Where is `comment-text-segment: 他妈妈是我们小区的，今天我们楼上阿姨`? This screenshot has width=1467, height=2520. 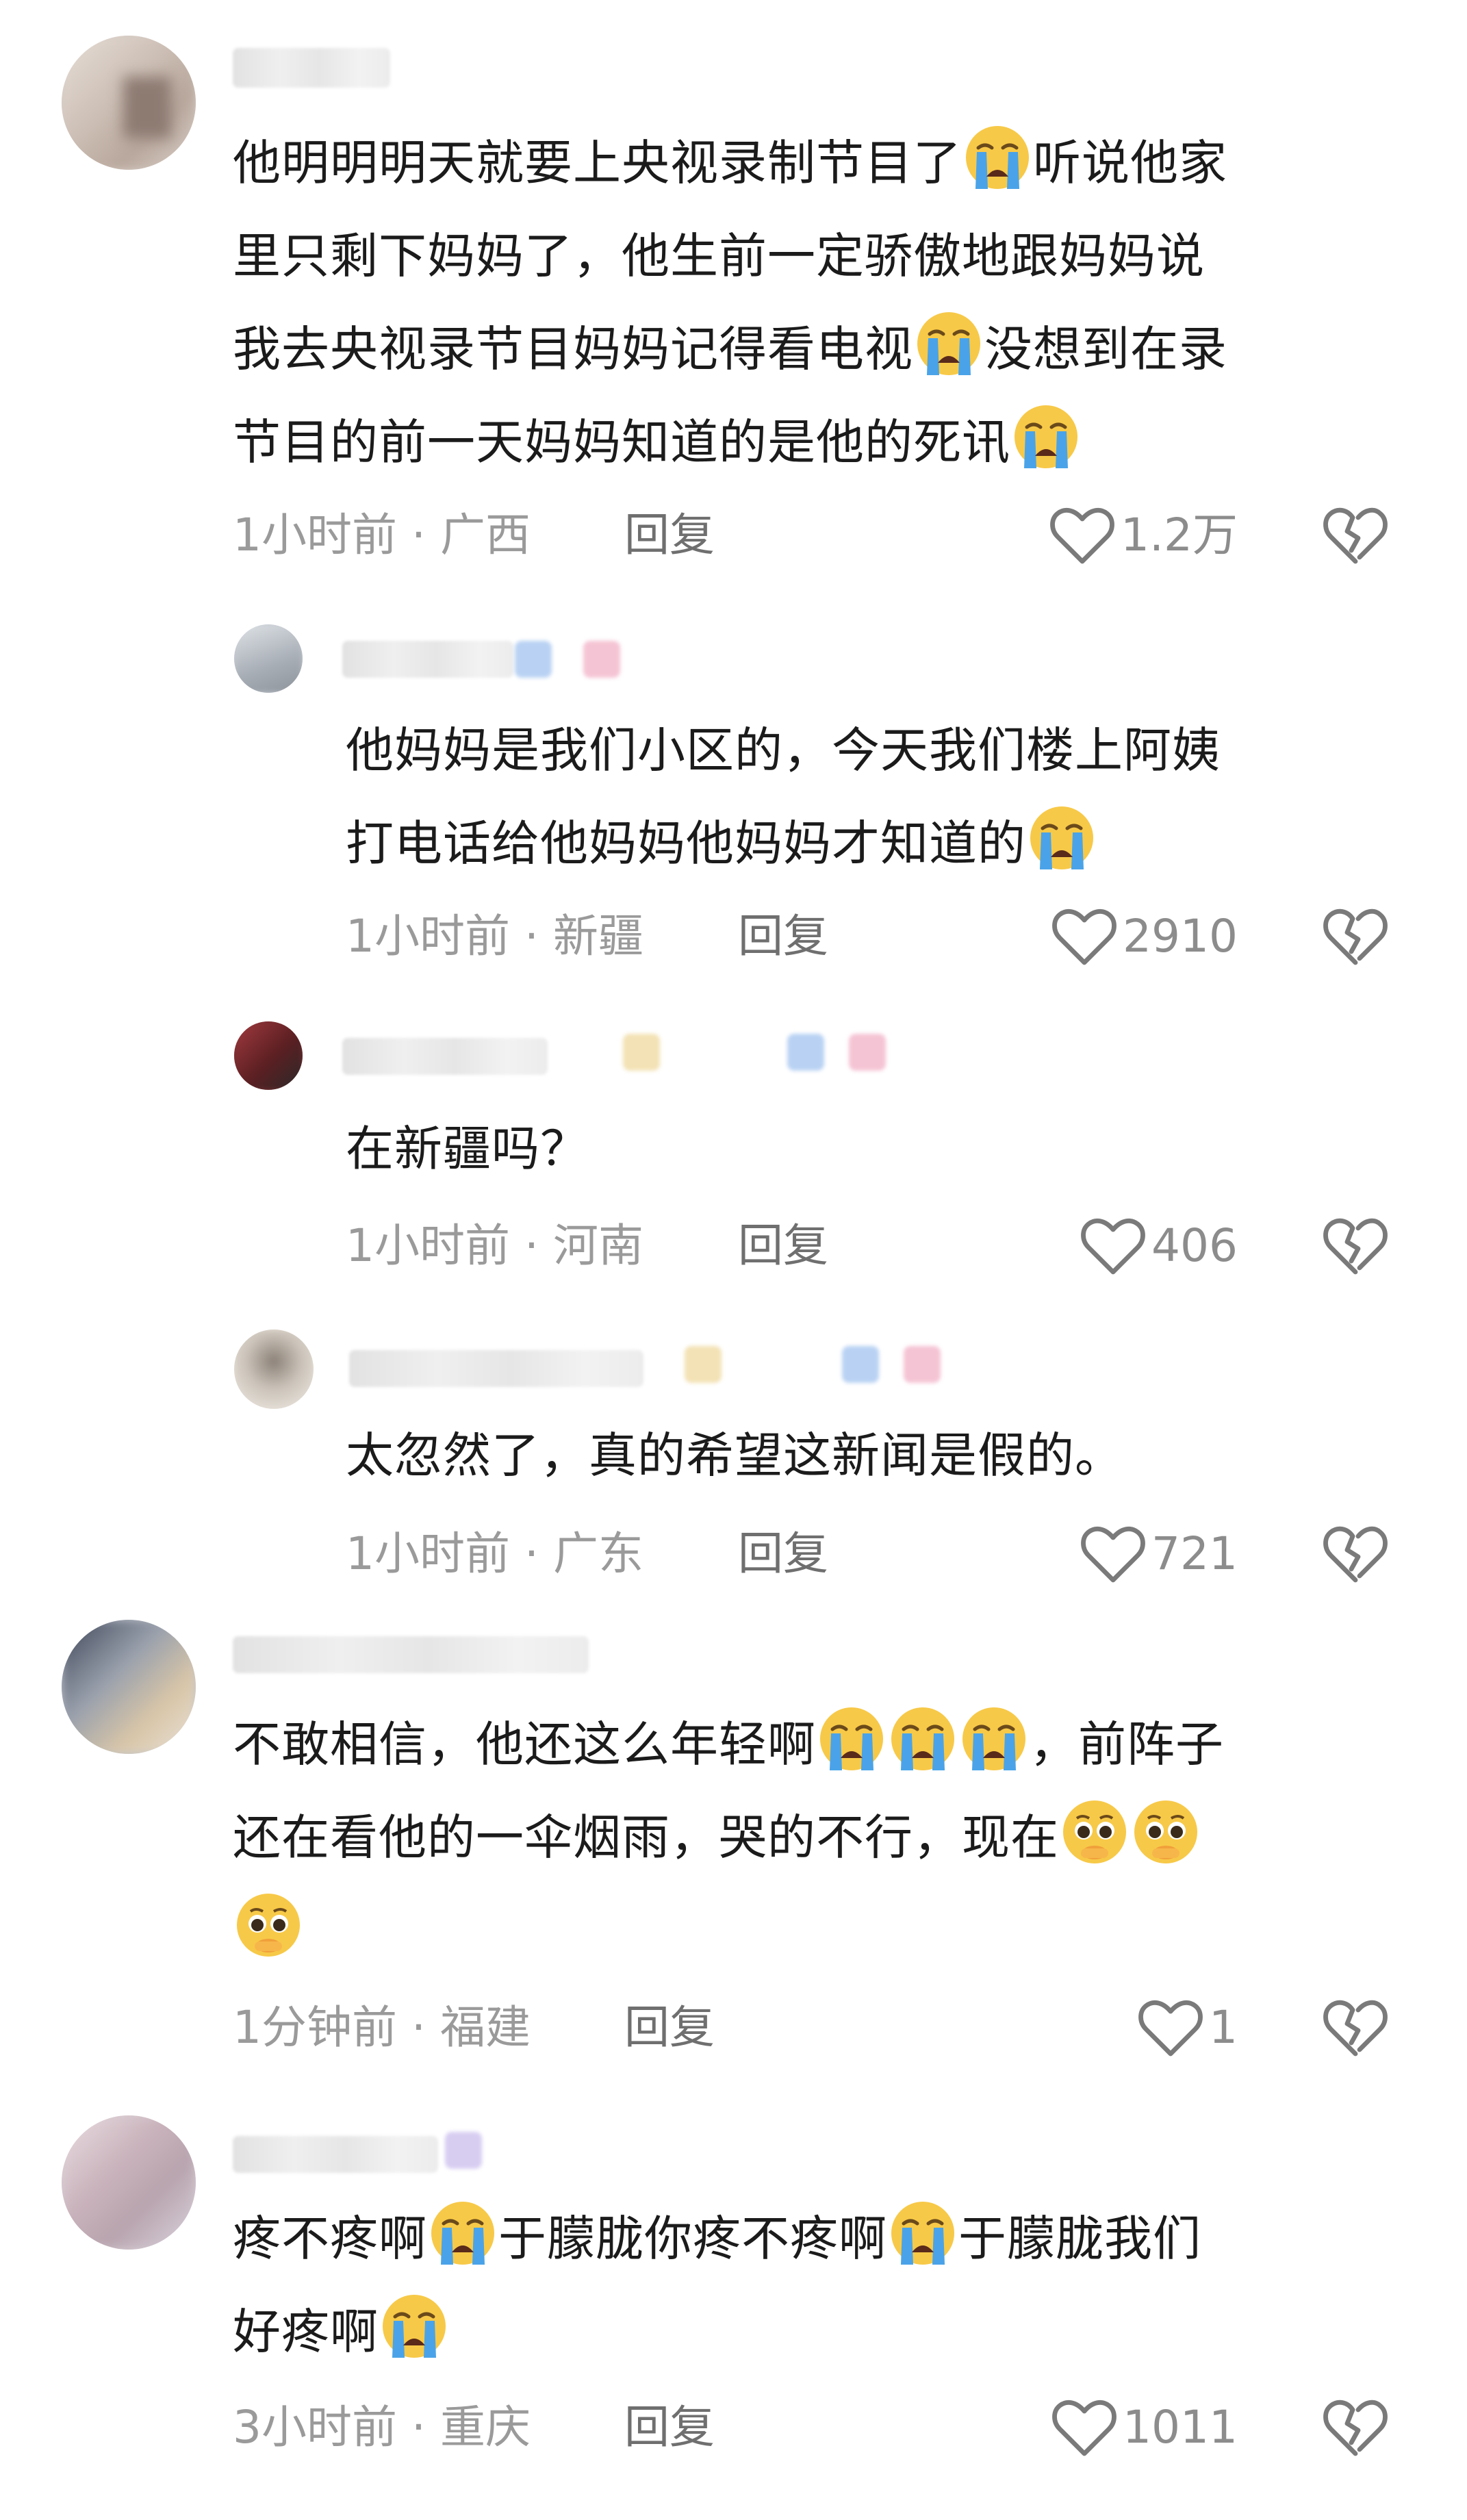
comment-text-segment: 他妈妈是我们小区的，今天我们楼上阿姨 is located at coordinates (783, 750).